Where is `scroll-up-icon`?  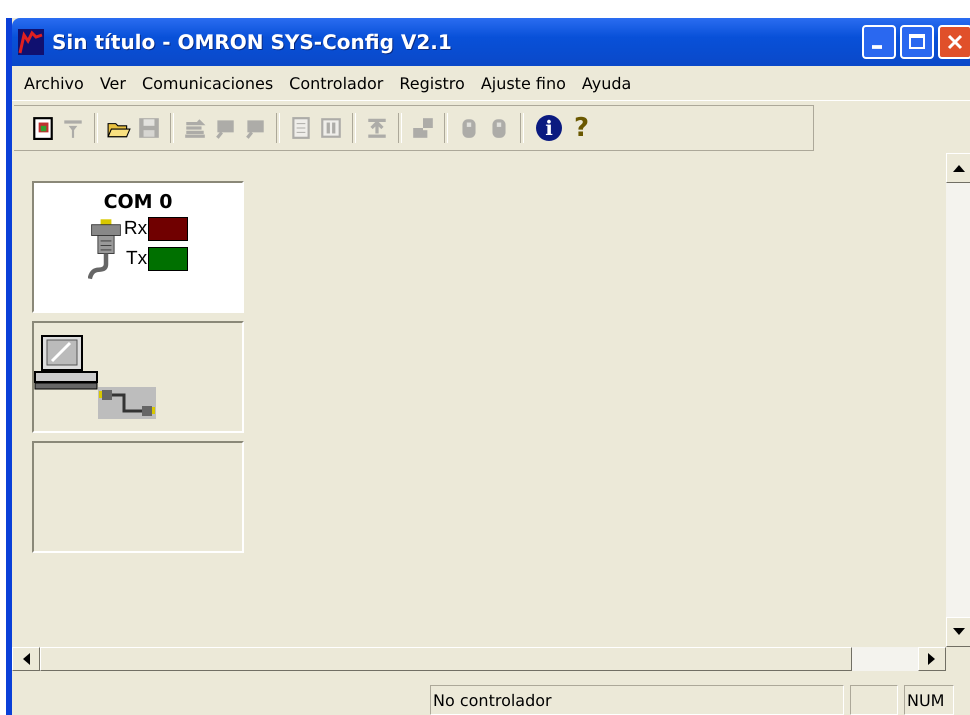 scroll-up-icon is located at coordinates (958, 168).